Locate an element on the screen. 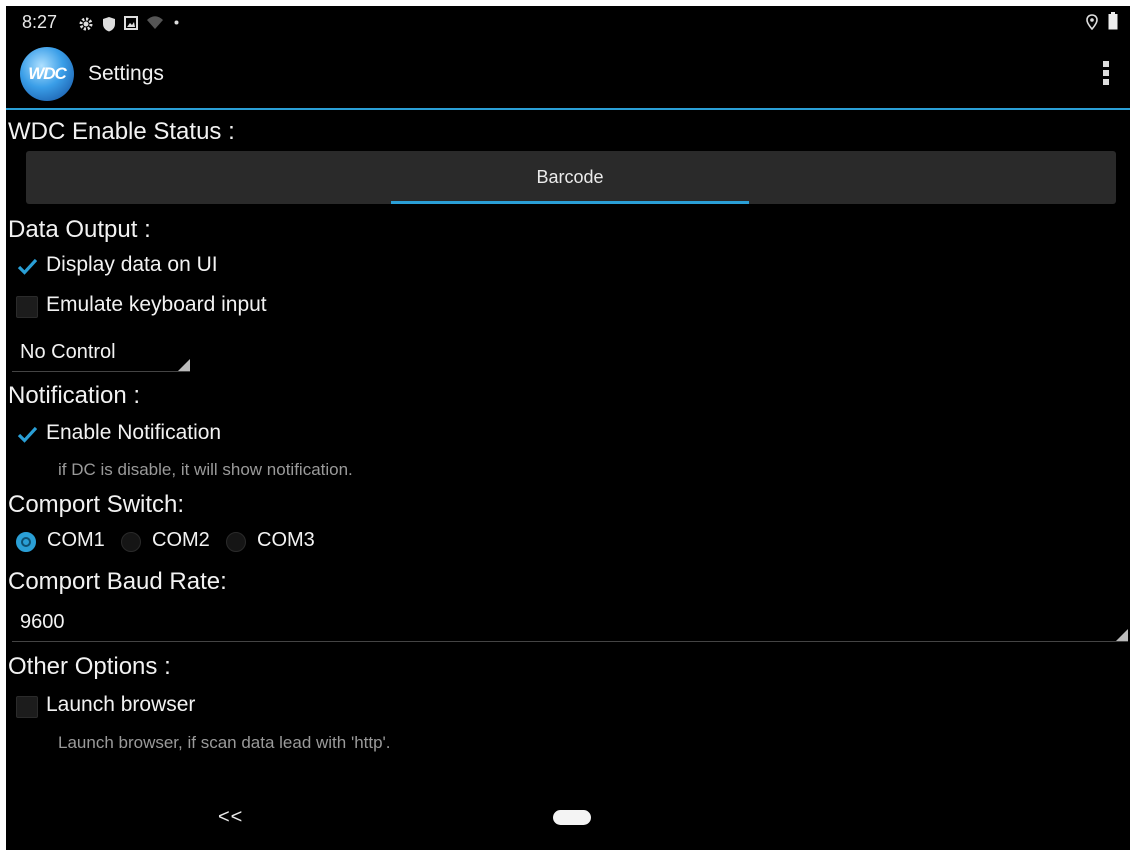 The height and width of the screenshot is (850, 1130). com2-label: COM2 is located at coordinates (181, 540).